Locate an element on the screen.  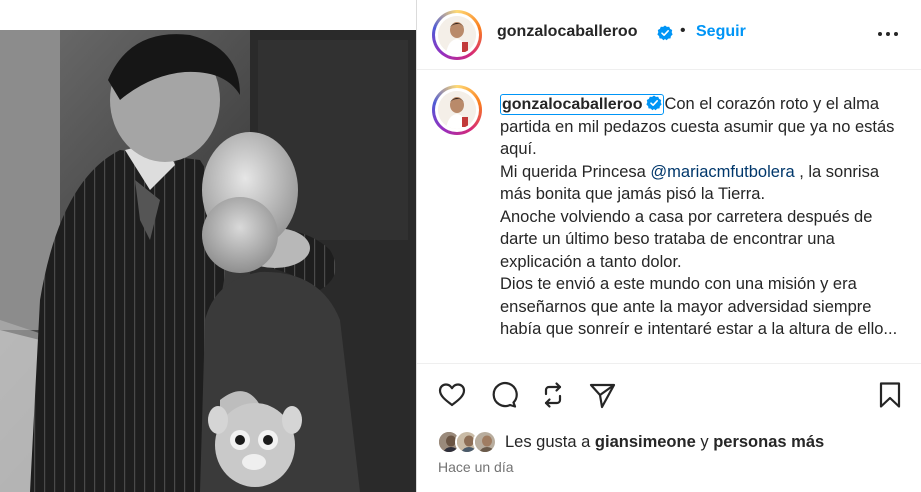
likes-prefix: Les gusta a is located at coordinates (550, 442).